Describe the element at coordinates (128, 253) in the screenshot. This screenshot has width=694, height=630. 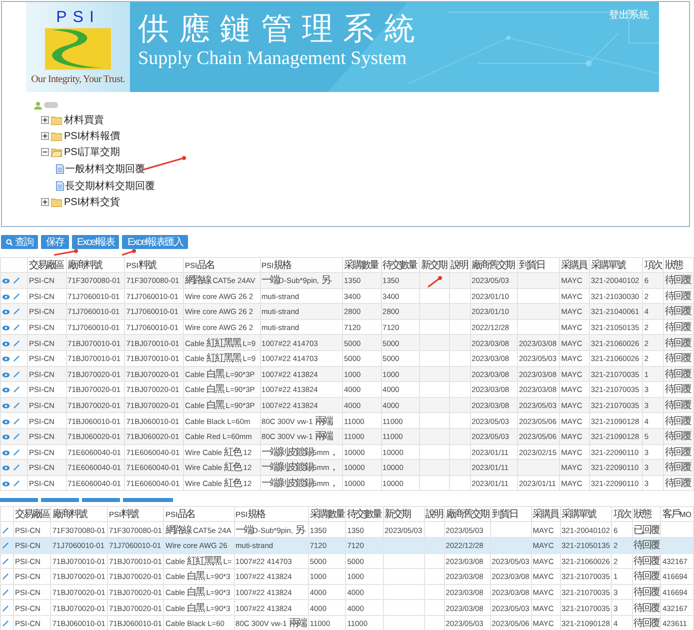
I see `annotation-arrow` at that location.